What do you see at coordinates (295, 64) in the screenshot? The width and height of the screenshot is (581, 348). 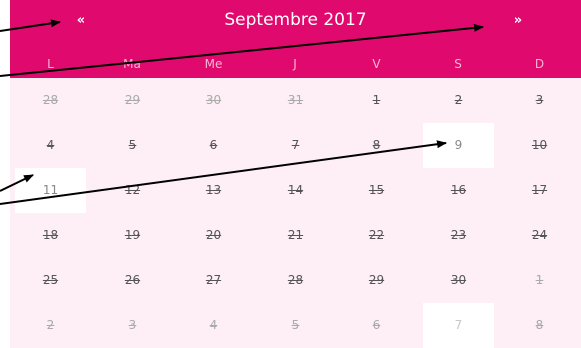 I see `weekday-label: J` at bounding box center [295, 64].